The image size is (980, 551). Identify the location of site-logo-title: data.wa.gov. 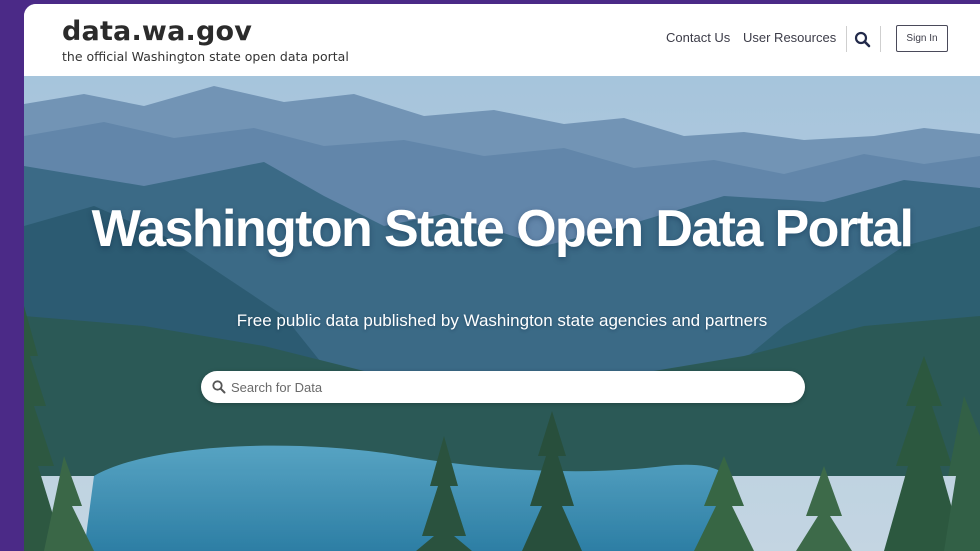
(205, 32).